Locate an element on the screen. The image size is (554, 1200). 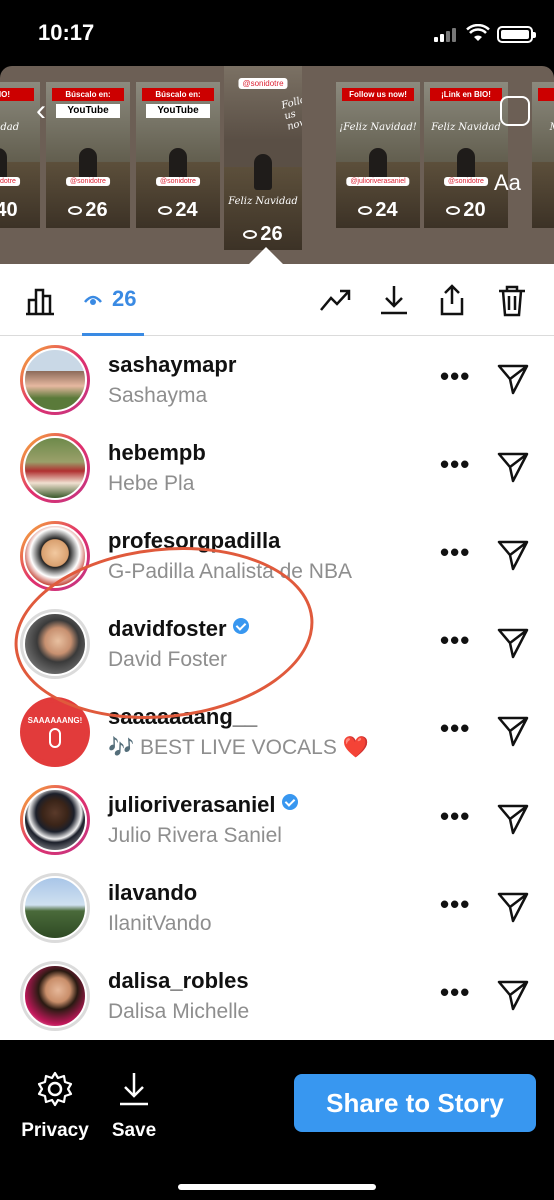
username: davidfoster is located at coordinates (178, 629).